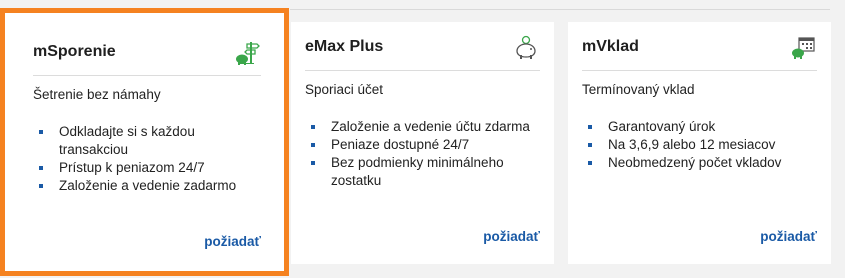 The width and height of the screenshot is (845, 278). Describe the element at coordinates (701, 127) in the screenshot. I see `list-item: Garantovaný úrok` at that location.